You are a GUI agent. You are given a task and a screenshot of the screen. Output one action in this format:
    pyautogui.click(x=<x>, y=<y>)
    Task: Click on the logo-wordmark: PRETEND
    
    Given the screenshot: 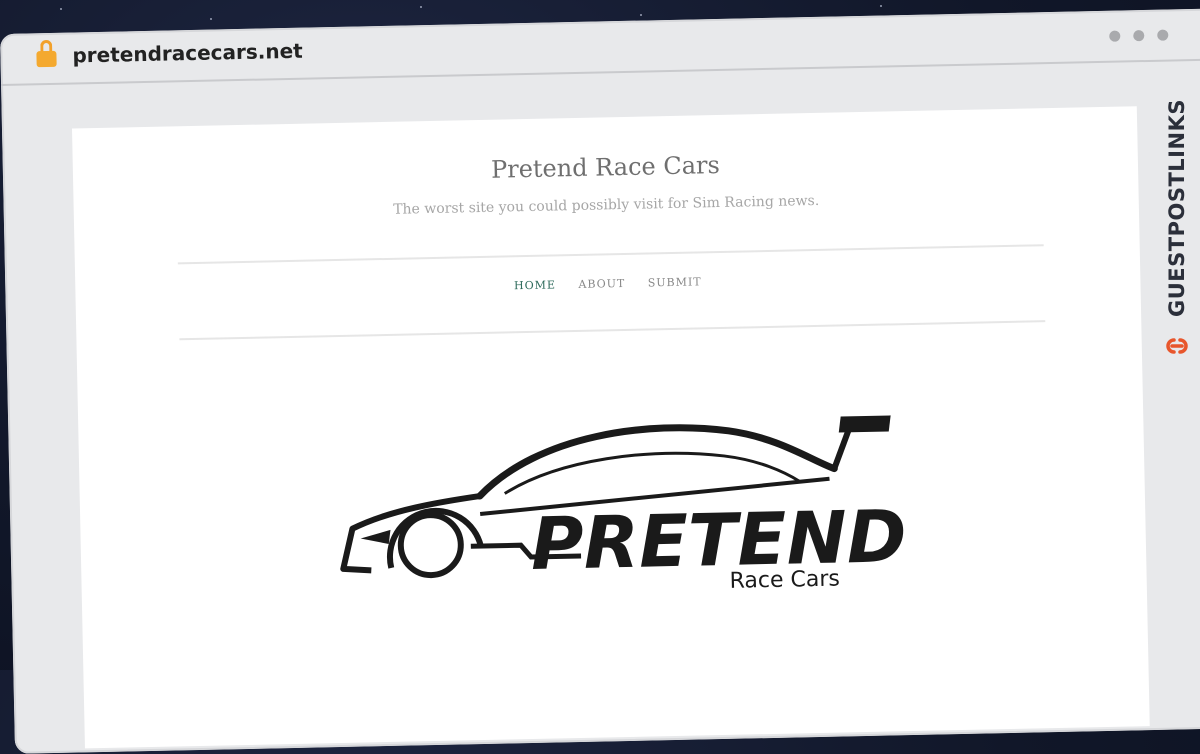 What is the action you would take?
    pyautogui.click(x=718, y=540)
    